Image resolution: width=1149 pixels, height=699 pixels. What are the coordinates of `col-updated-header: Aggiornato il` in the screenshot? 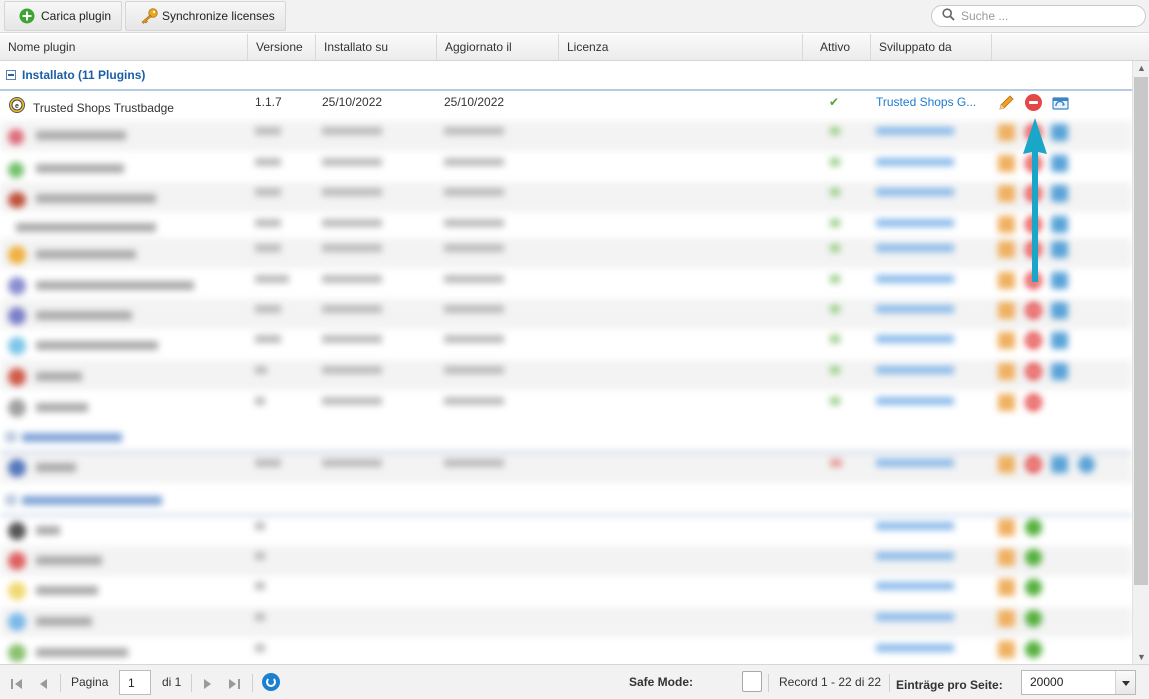 It's located at (498, 47).